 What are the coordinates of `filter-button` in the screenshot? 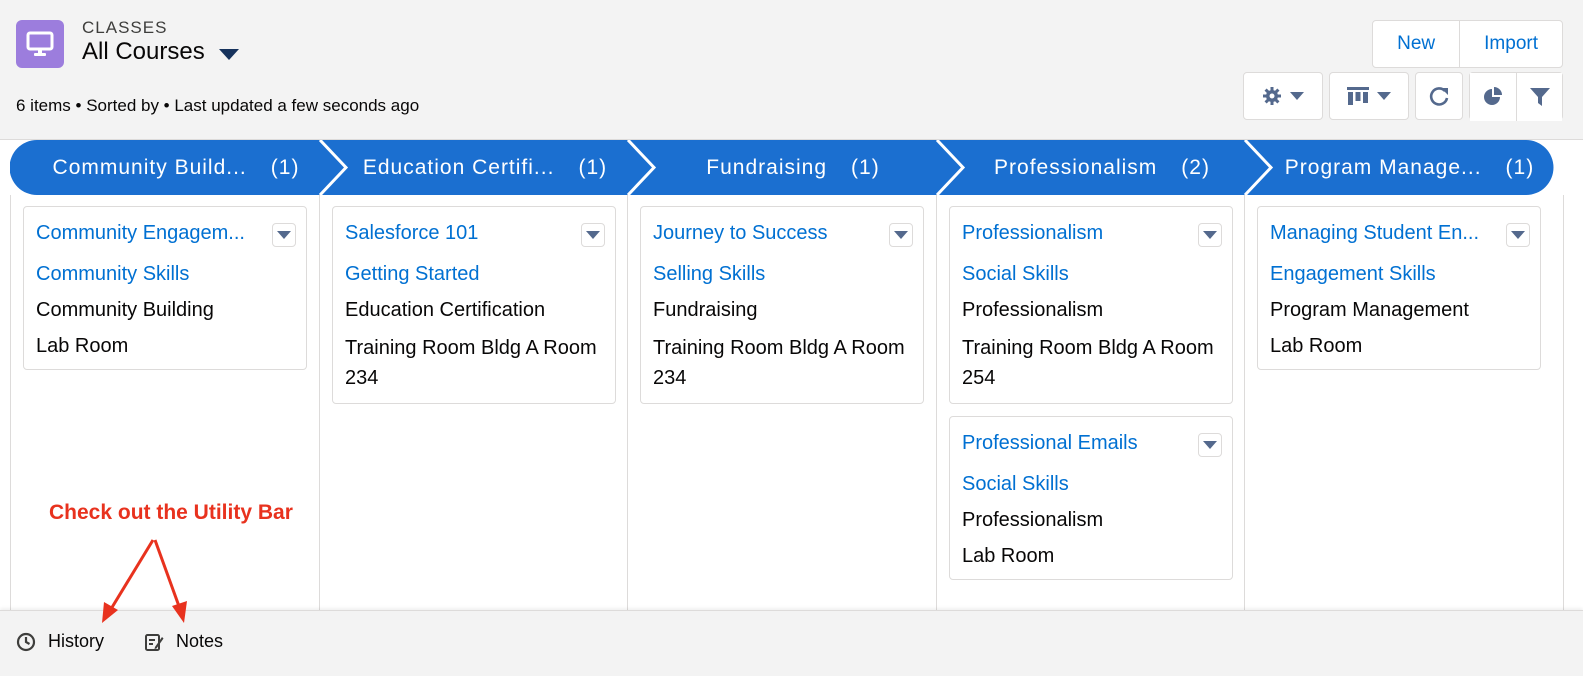 It's located at (1539, 97).